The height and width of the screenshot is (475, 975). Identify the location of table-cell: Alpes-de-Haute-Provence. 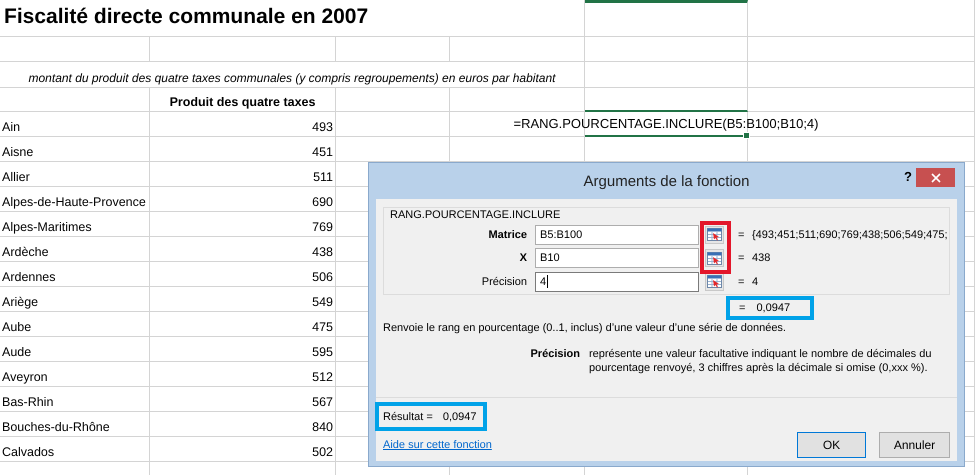
(74, 202).